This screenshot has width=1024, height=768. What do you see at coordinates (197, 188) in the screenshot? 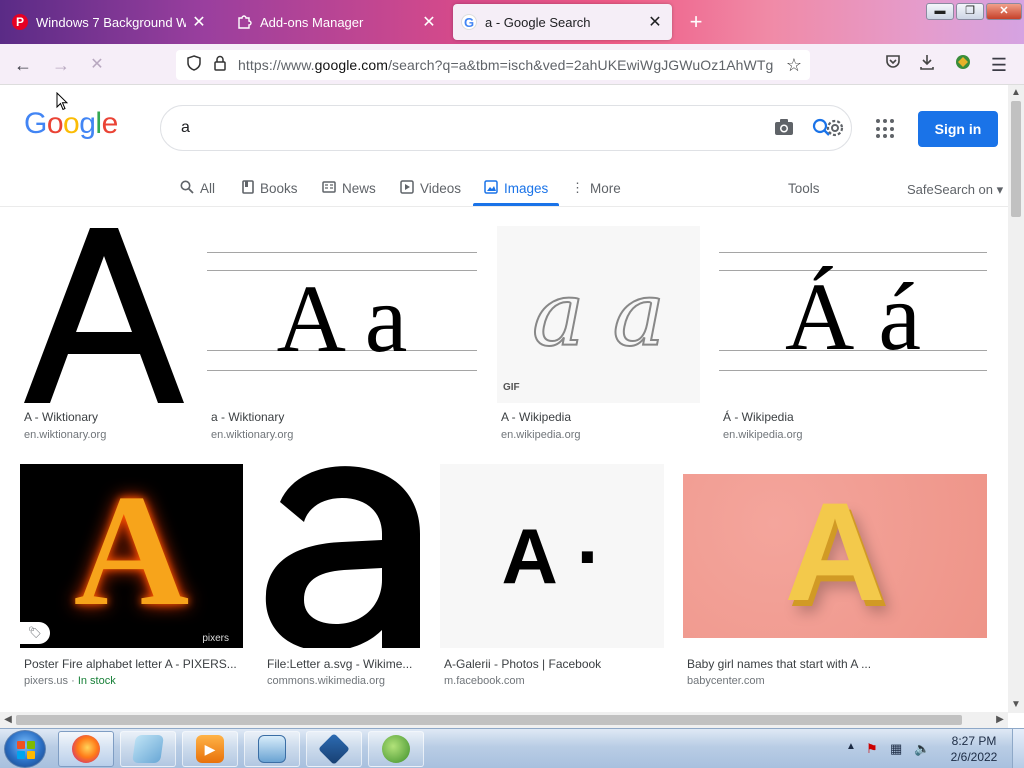
I see `tab-all: All` at bounding box center [197, 188].